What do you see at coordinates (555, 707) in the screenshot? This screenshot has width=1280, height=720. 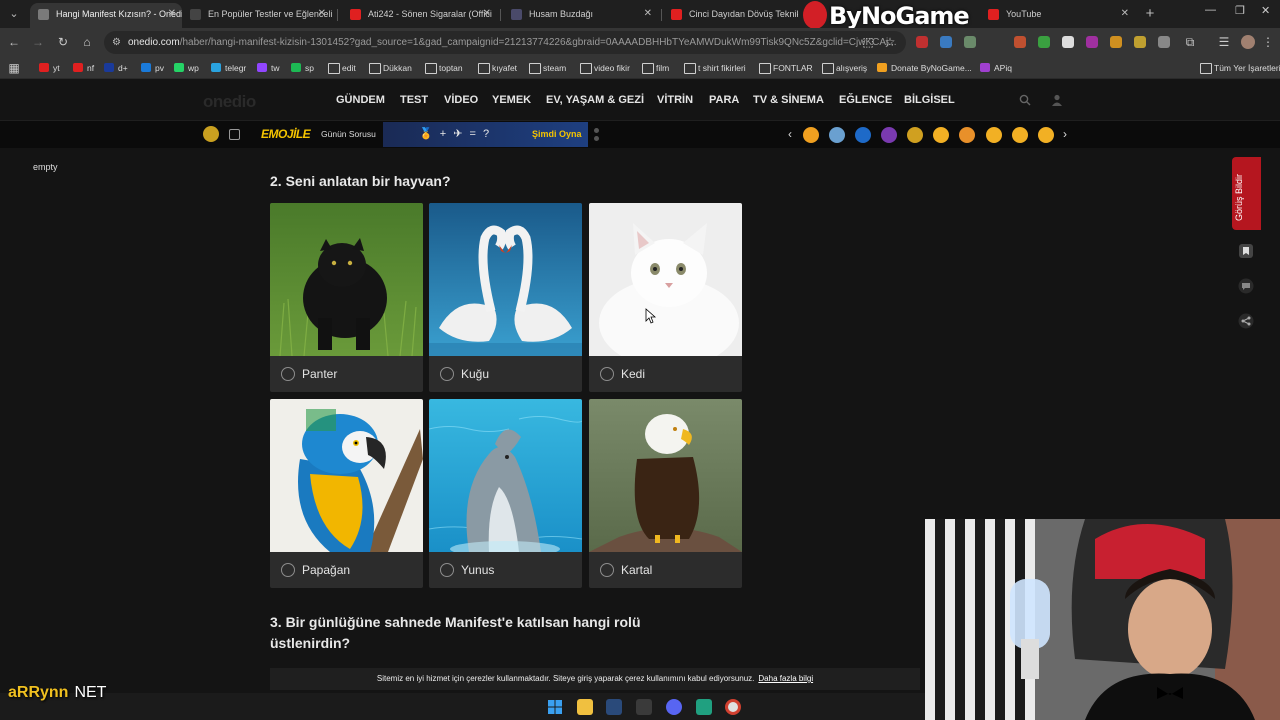 I see `windows-start-icon` at bounding box center [555, 707].